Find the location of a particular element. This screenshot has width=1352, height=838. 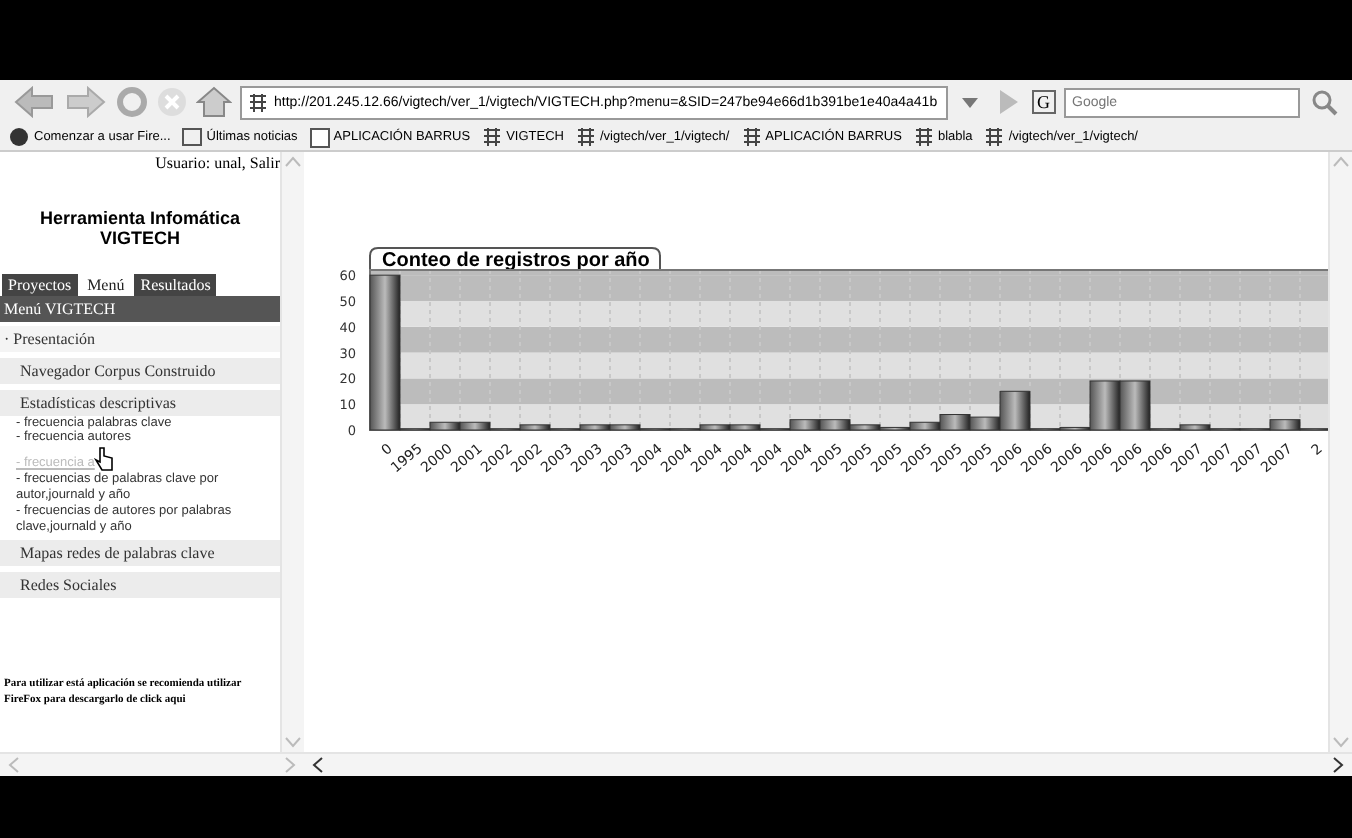

stop-icon is located at coordinates (172, 102).